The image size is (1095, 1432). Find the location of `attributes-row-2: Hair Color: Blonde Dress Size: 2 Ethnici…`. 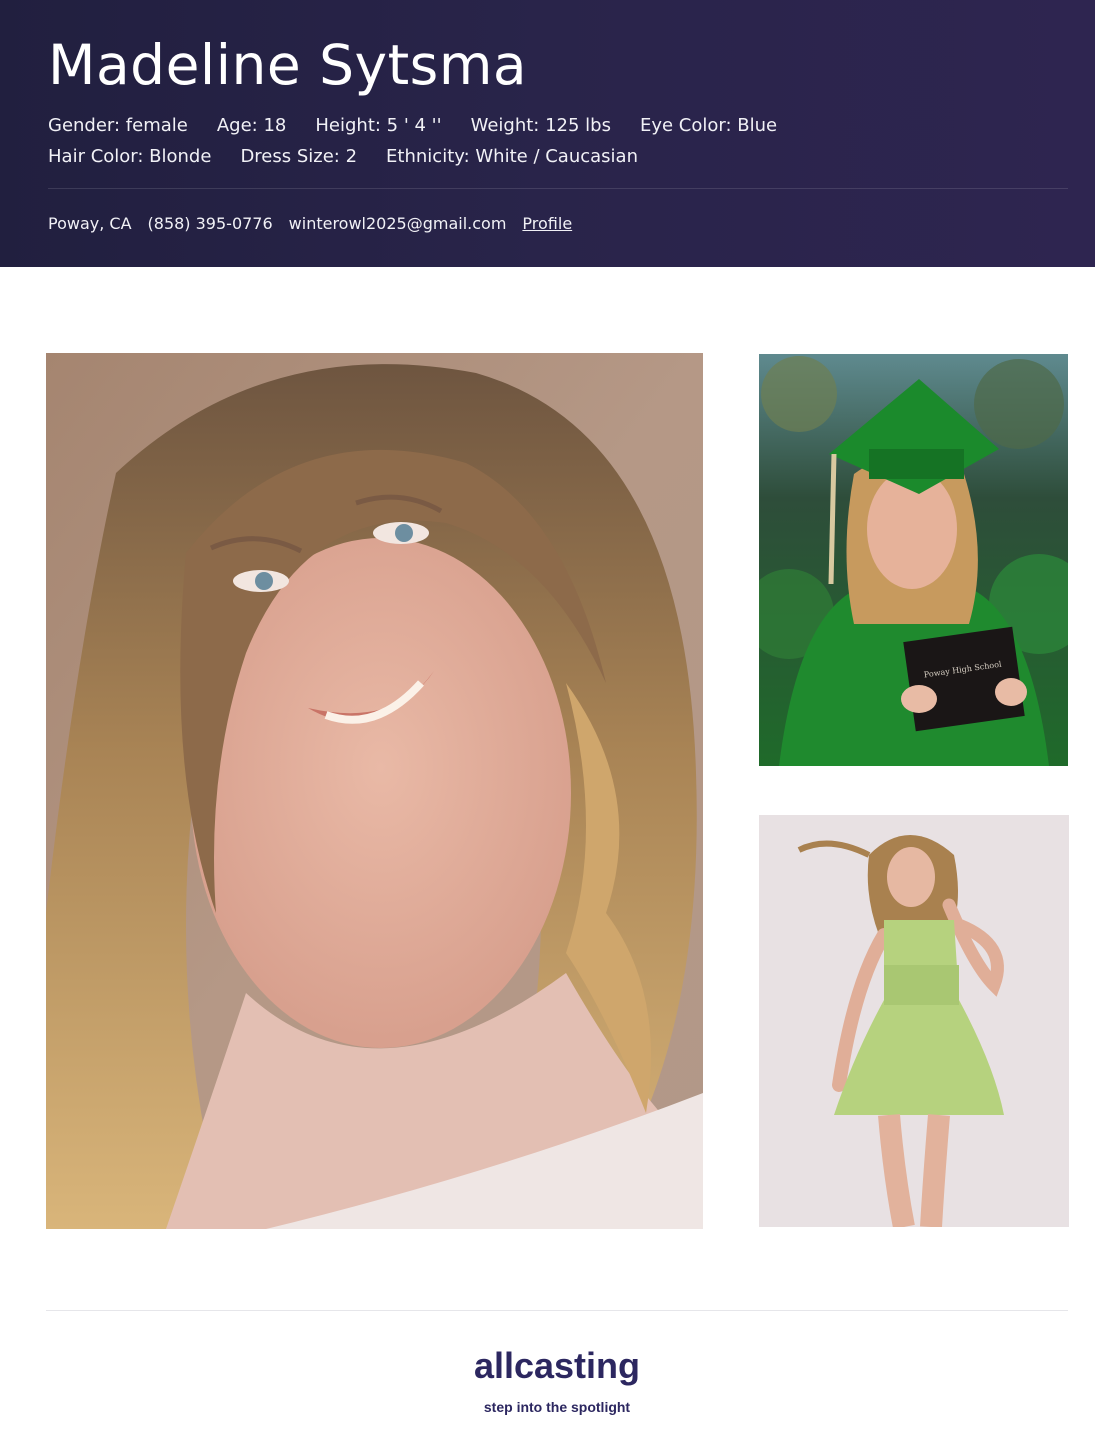

attributes-row-2: Hair Color: Blonde Dress Size: 2 Ethnici… is located at coordinates (357, 157).